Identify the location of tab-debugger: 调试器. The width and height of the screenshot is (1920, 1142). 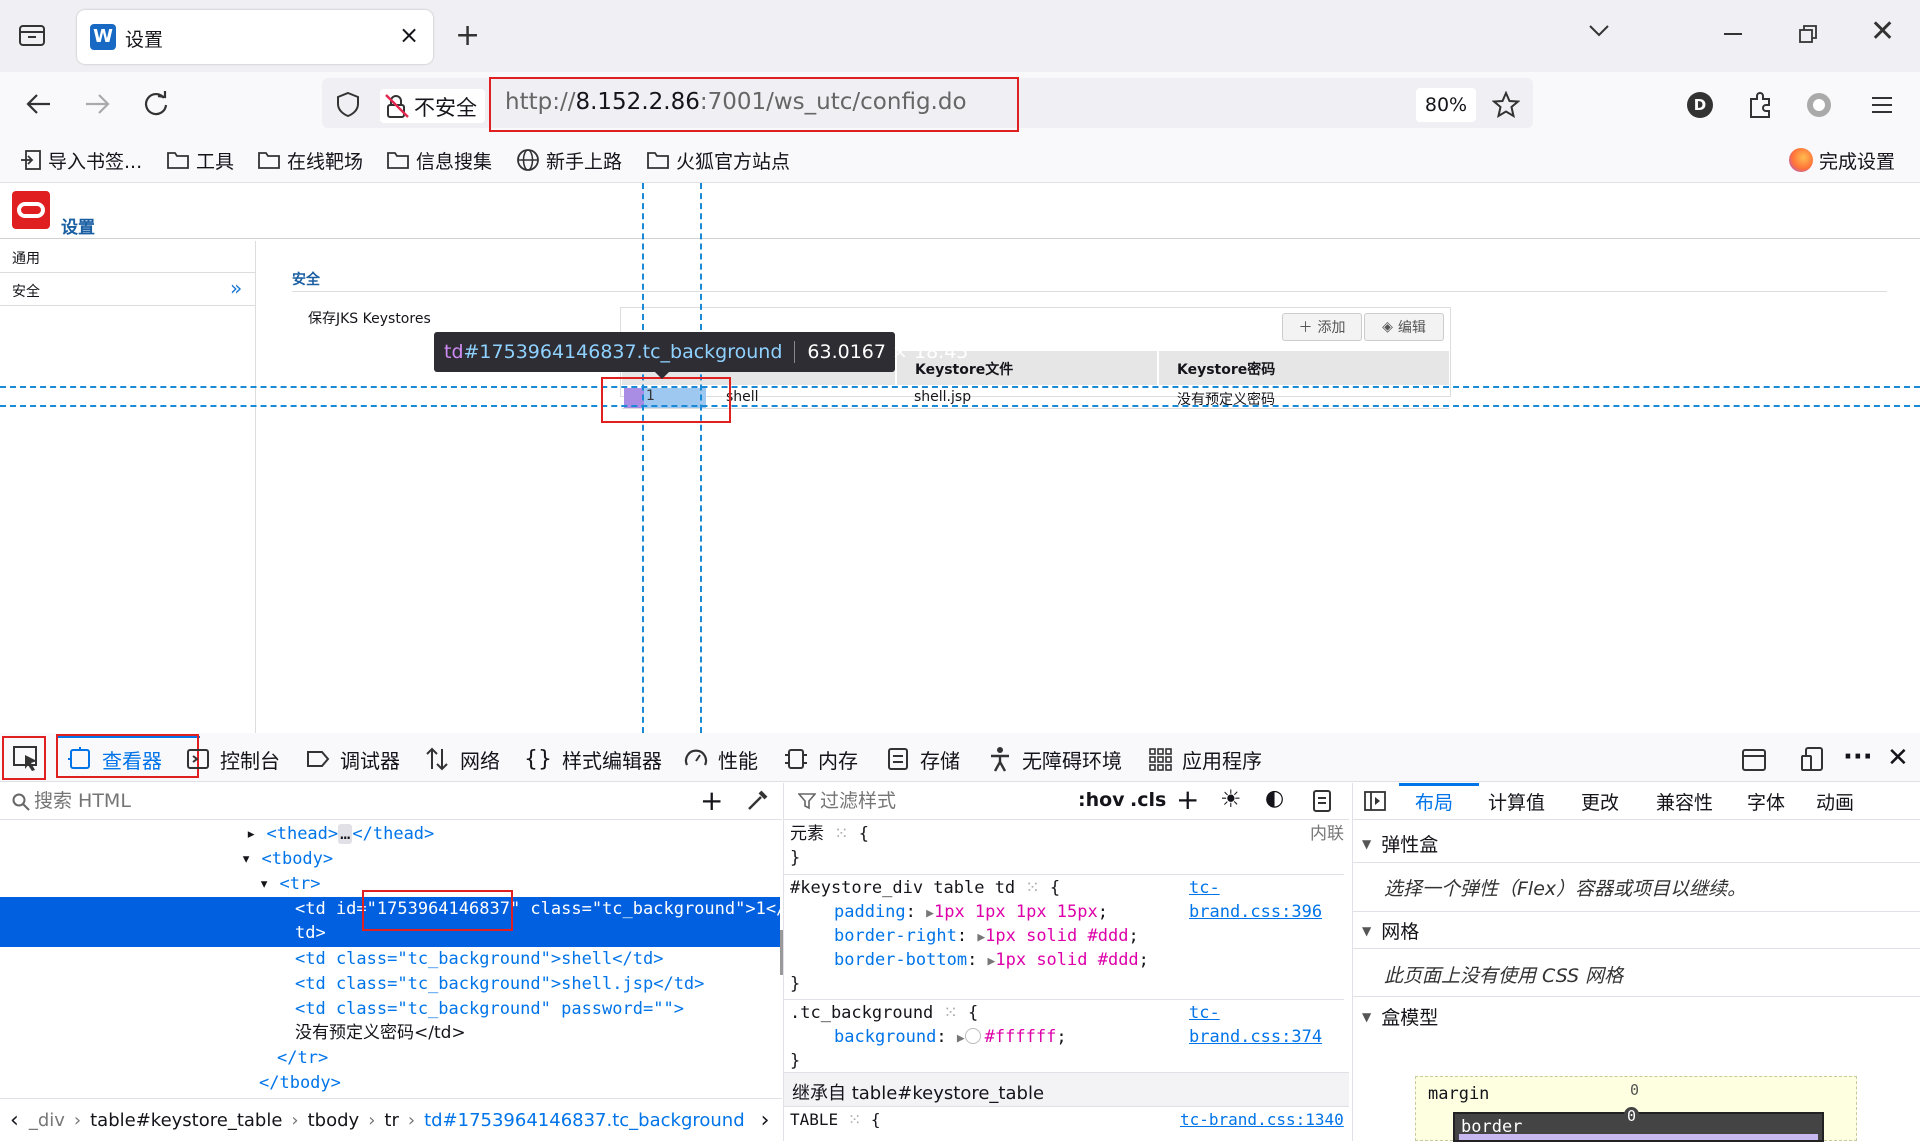
(353, 759).